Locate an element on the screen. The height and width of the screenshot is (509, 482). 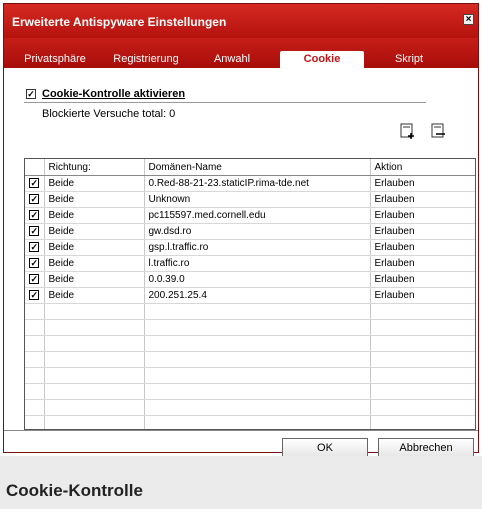
table-row: ✓ Beide gw.dsd.ro Erlauben is located at coordinates (250, 231).